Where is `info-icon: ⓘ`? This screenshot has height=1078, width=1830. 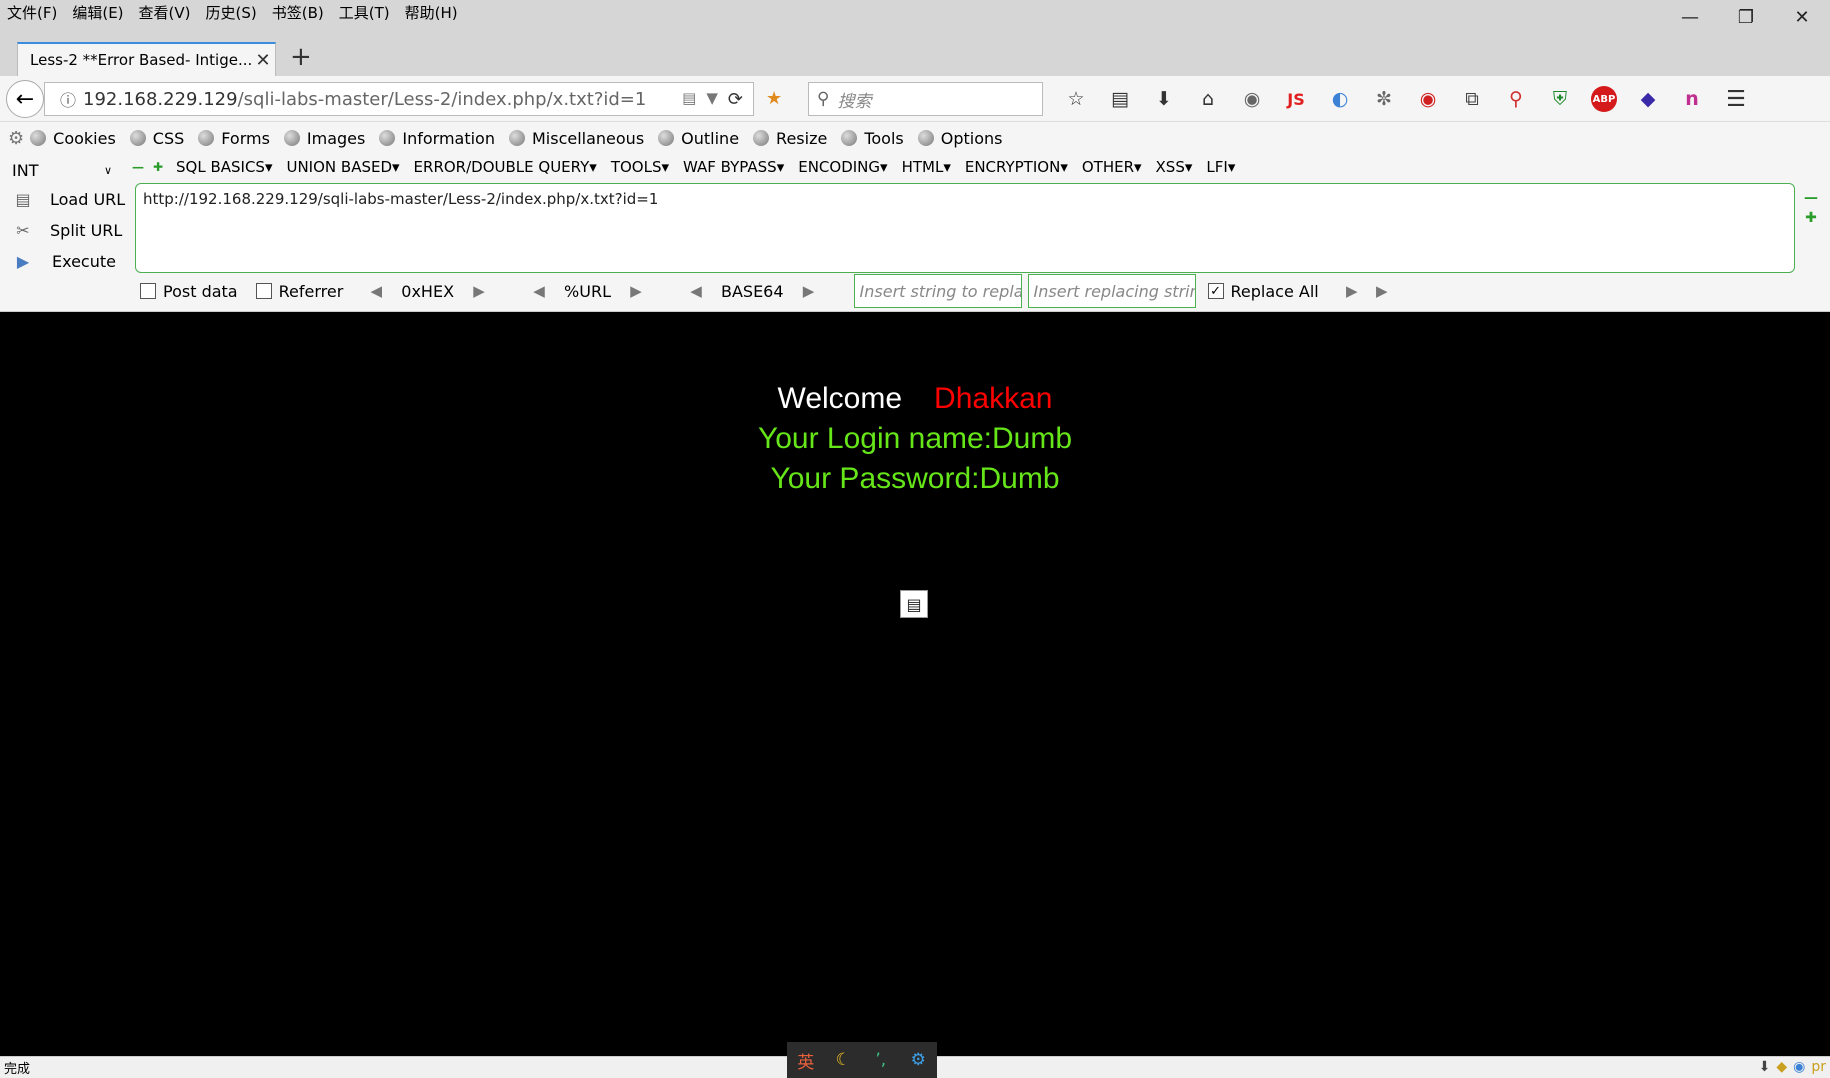
info-icon: ⓘ is located at coordinates (68, 99).